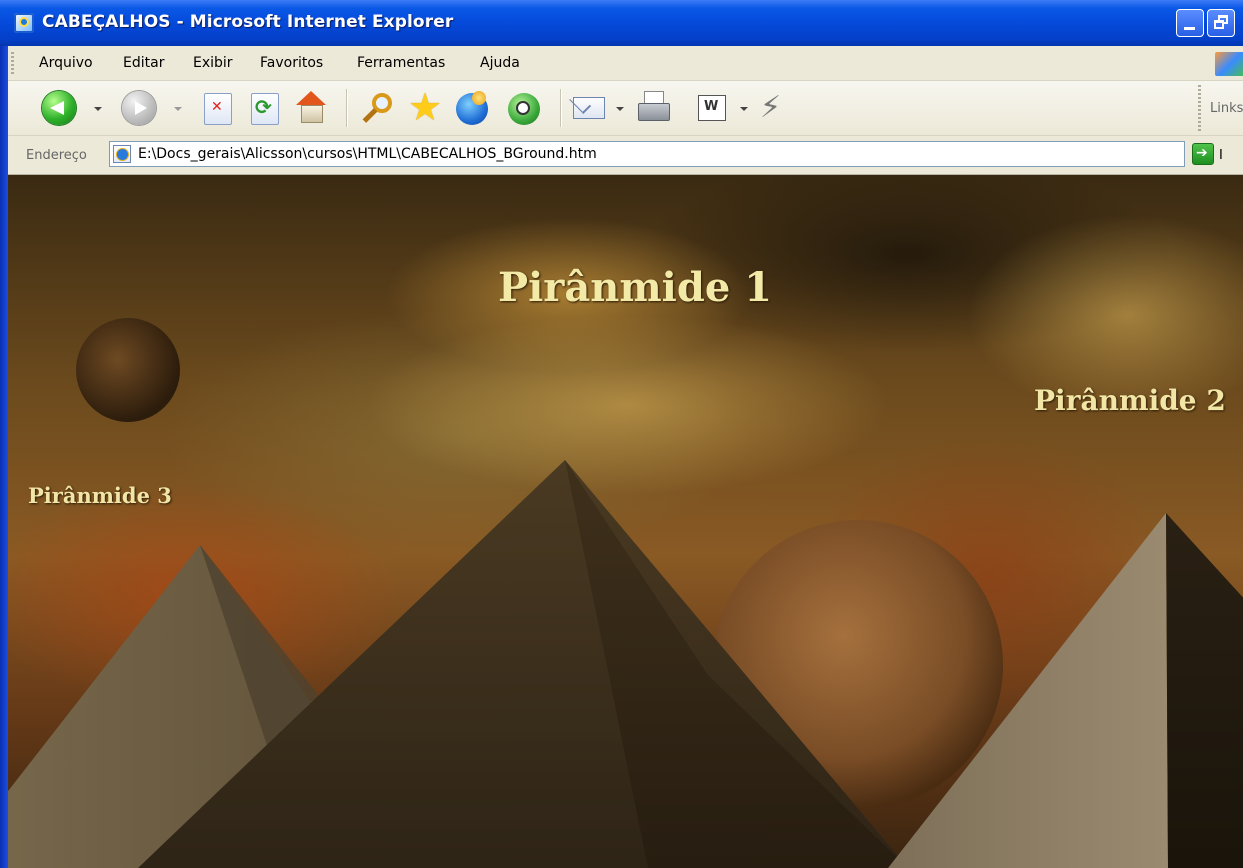 The width and height of the screenshot is (1243, 868). Describe the element at coordinates (98, 109) in the screenshot. I see `back-dropdown-icon` at that location.